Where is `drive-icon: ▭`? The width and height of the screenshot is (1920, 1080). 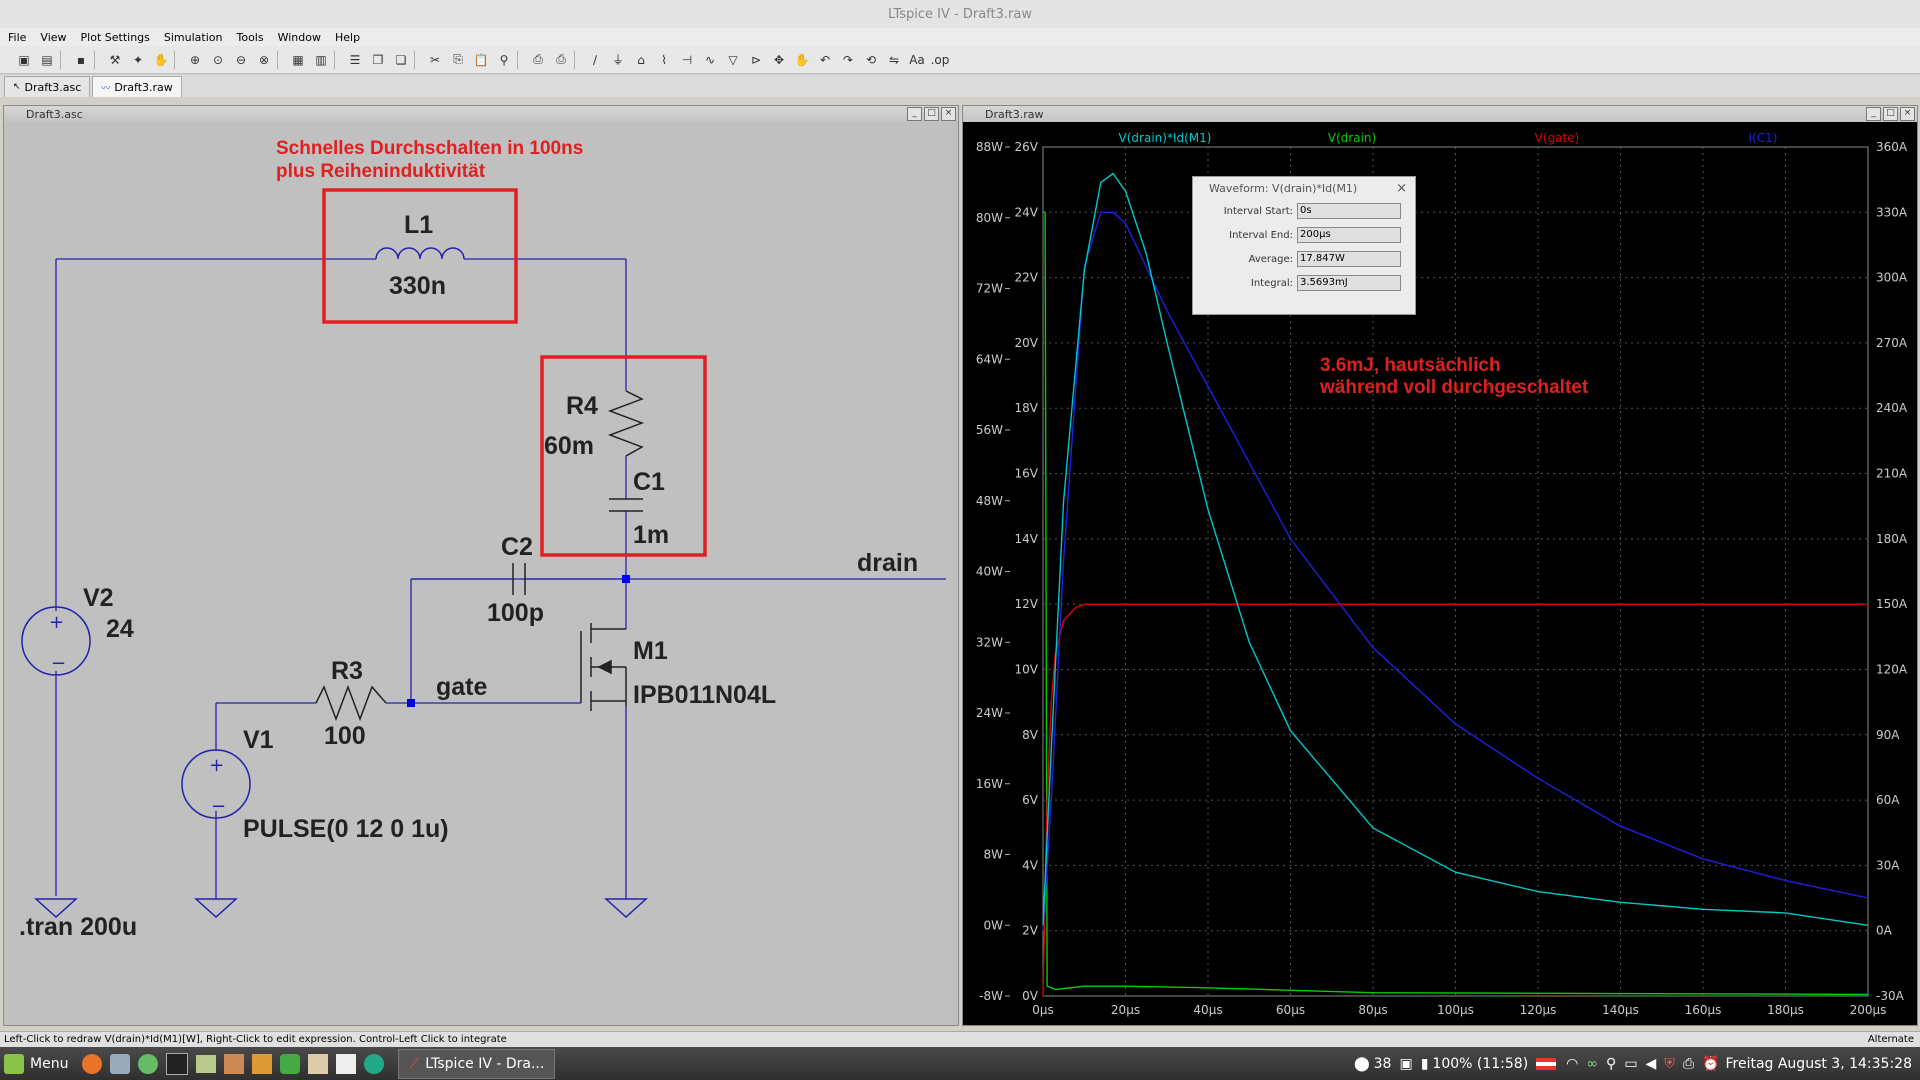
drive-icon: ▭ is located at coordinates (1630, 1064).